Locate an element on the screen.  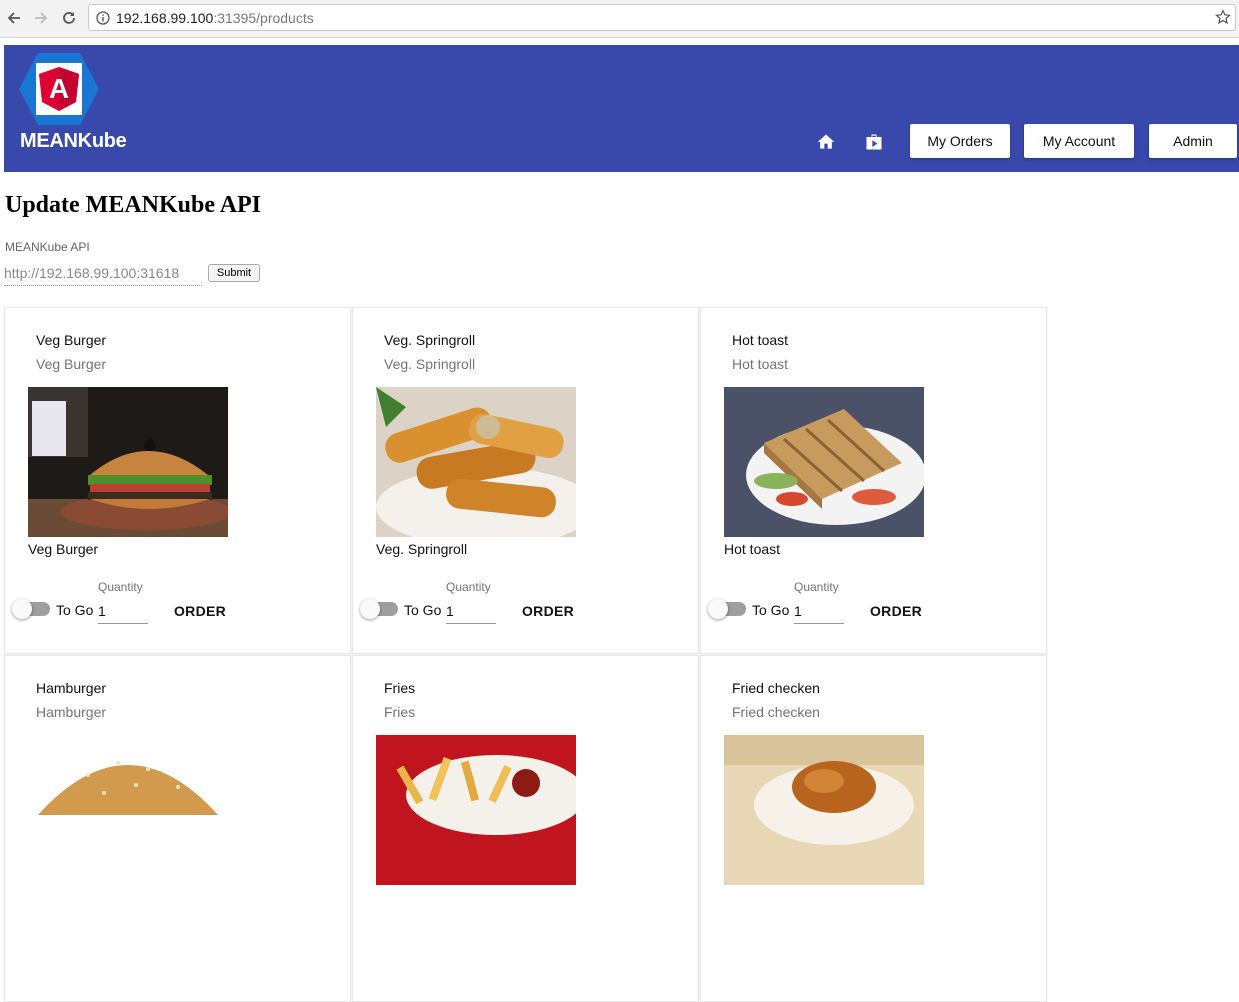
url-text: 192.168.99.100:31395/products is located at coordinates (215, 18).